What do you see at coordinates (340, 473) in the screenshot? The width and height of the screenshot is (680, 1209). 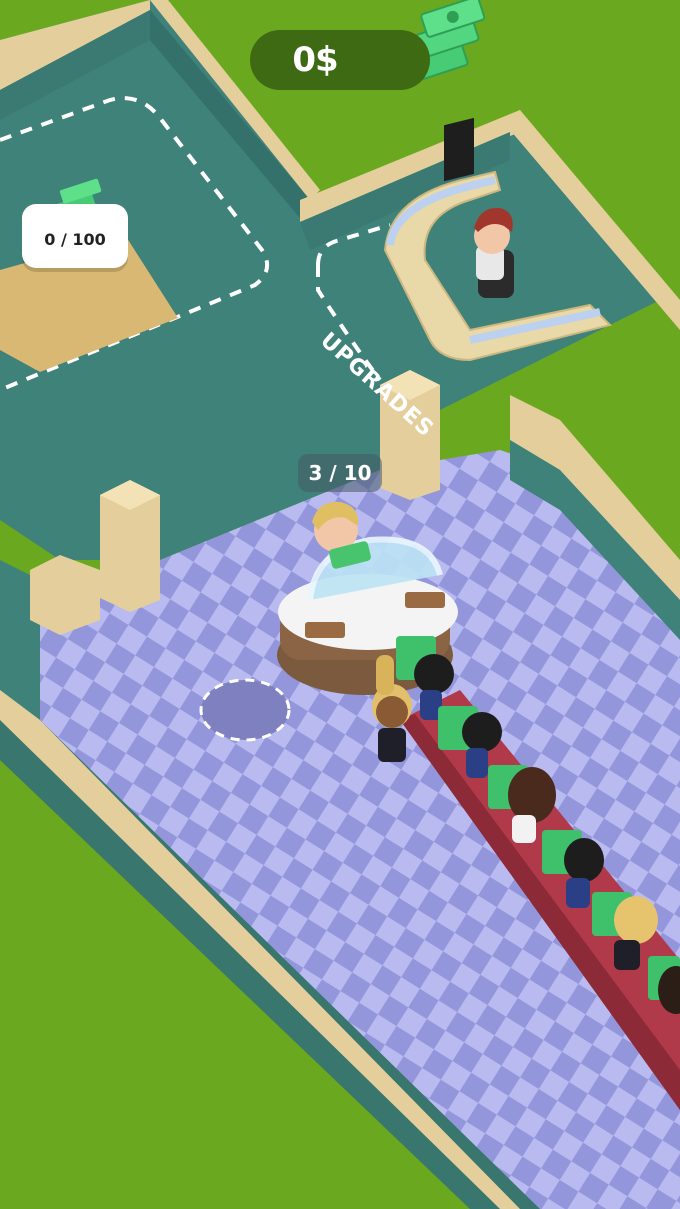 I see `queue-counter-badge: 3 / 10` at bounding box center [340, 473].